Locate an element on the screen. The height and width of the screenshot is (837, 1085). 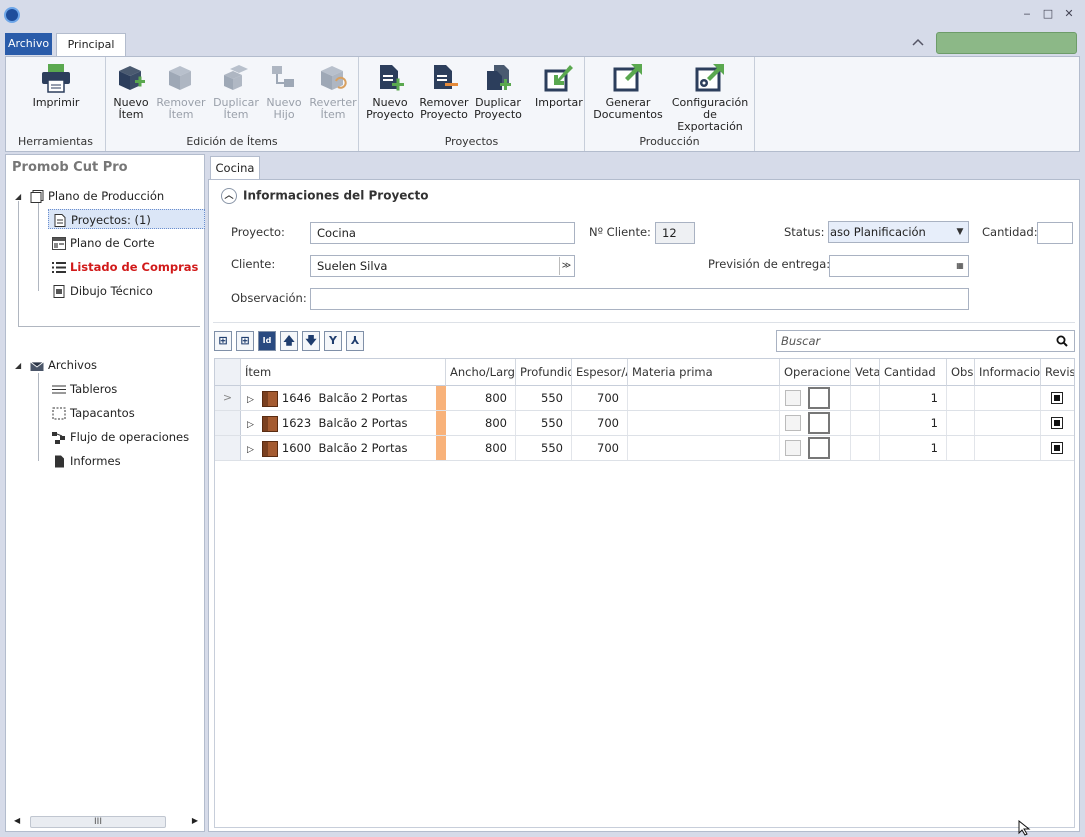
cantidad-input is located at coordinates (1055, 233).